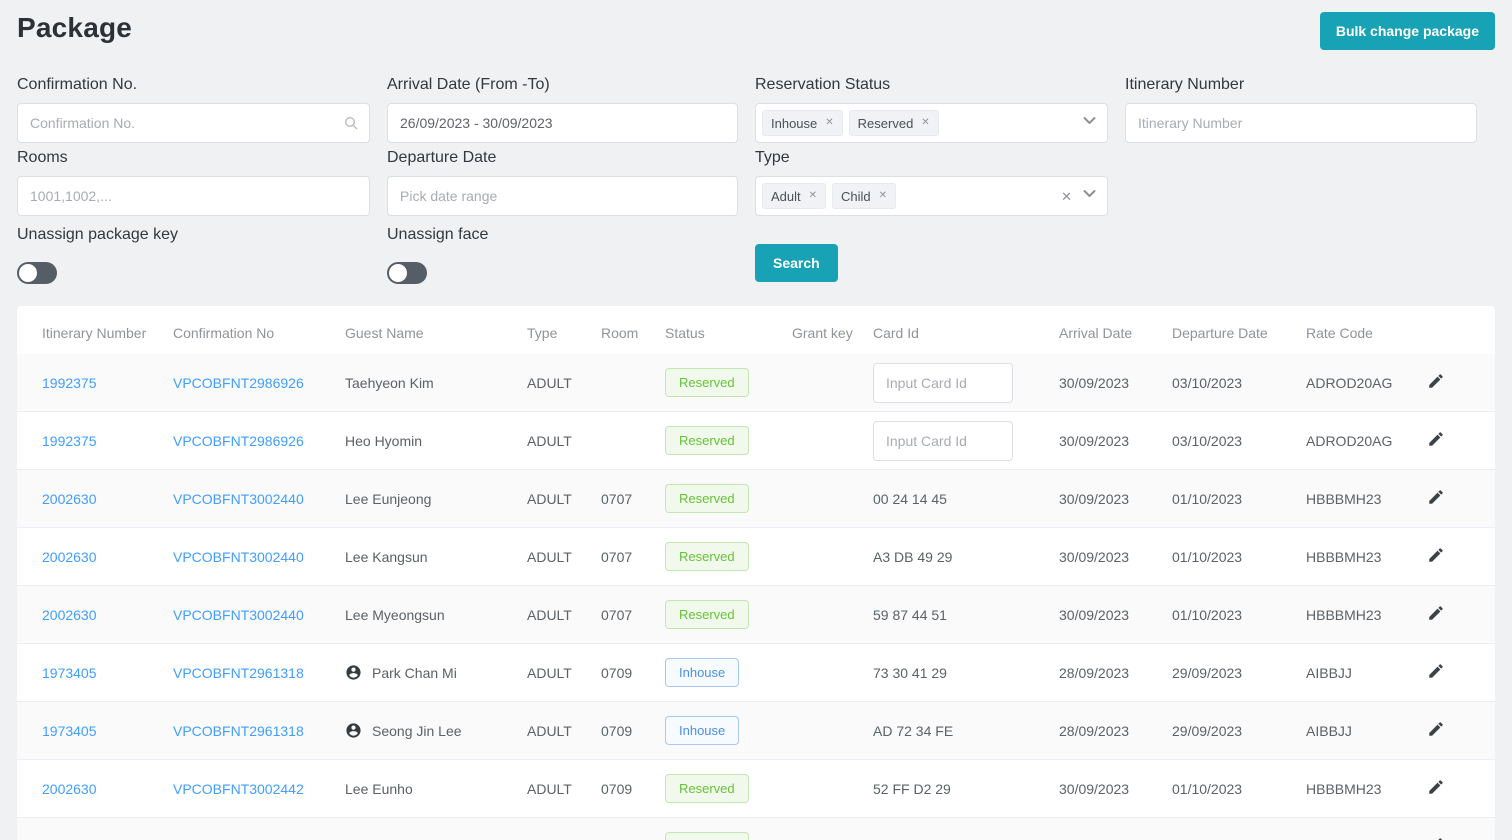 The width and height of the screenshot is (1512, 840). Describe the element at coordinates (193, 196) in the screenshot. I see `rooms-input` at that location.